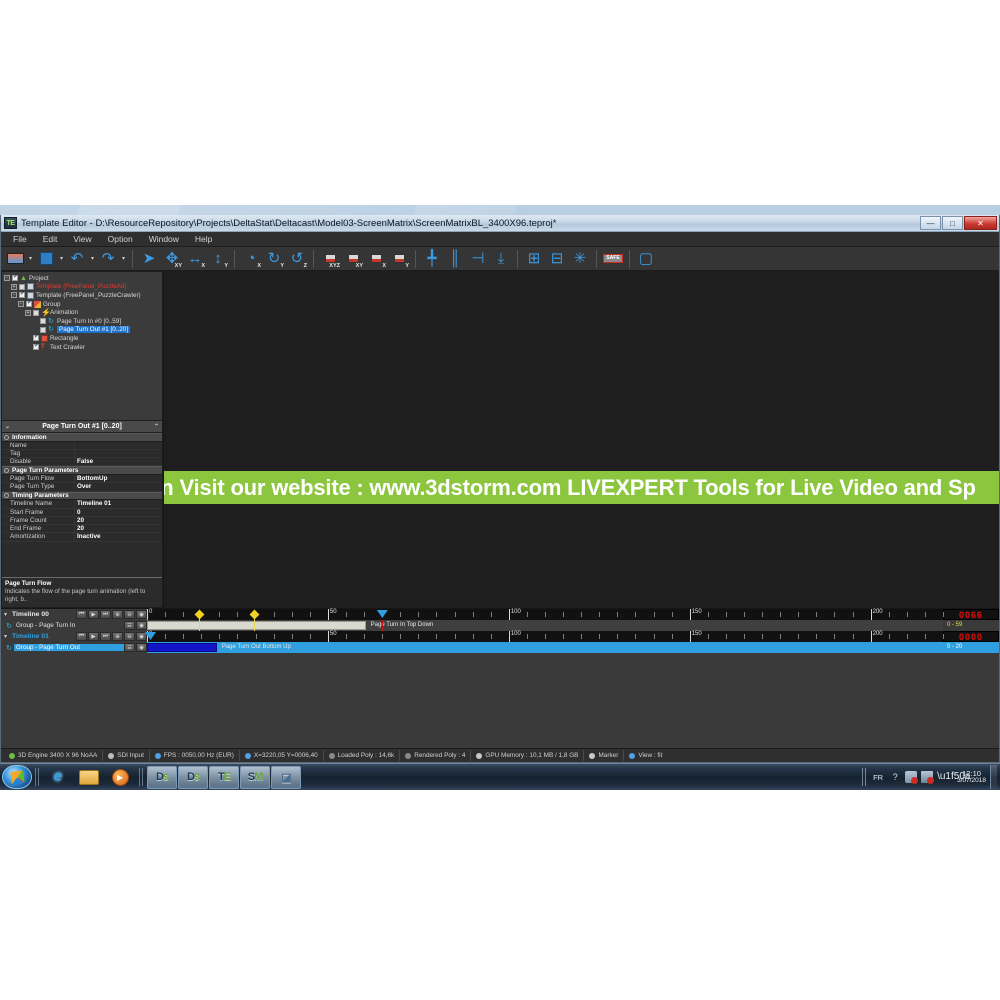 This screenshot has width=1000, height=1000. I want to click on scale-xy-tool-button: XY, so click(353, 258).